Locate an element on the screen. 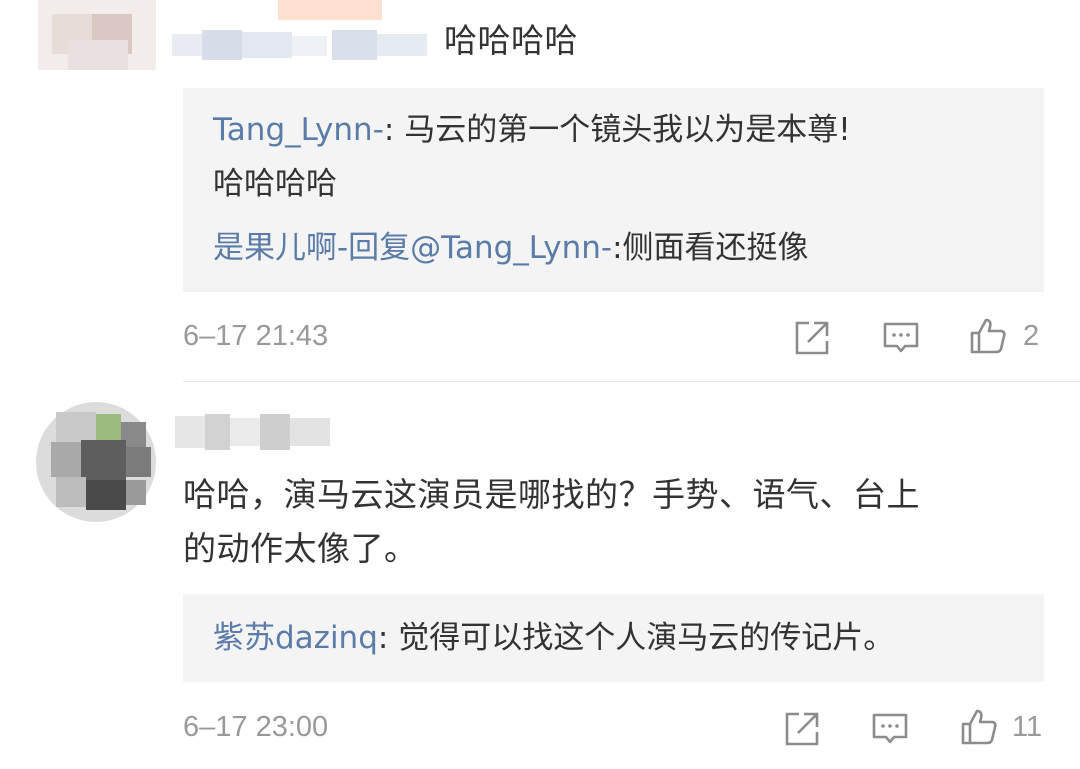 The height and width of the screenshot is (769, 1080). comment-timestamp: 6–17 23:00 is located at coordinates (256, 727).